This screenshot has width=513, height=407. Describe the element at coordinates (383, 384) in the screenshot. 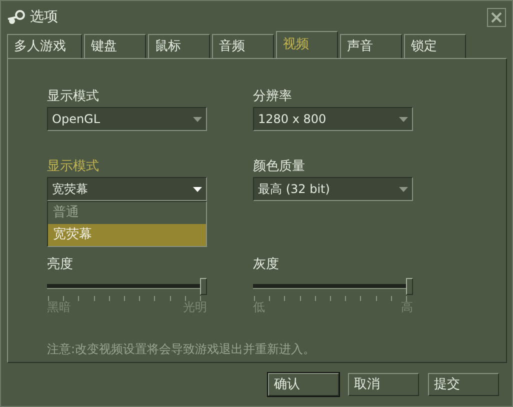

I see `dialog-button: 取消` at that location.